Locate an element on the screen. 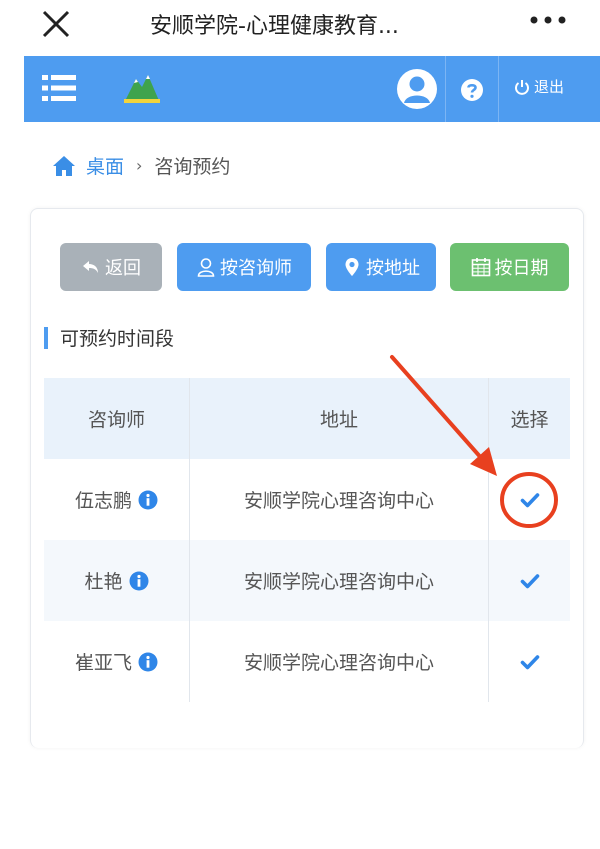  table-header-row: 咨询师 地址 选择 is located at coordinates (307, 418).